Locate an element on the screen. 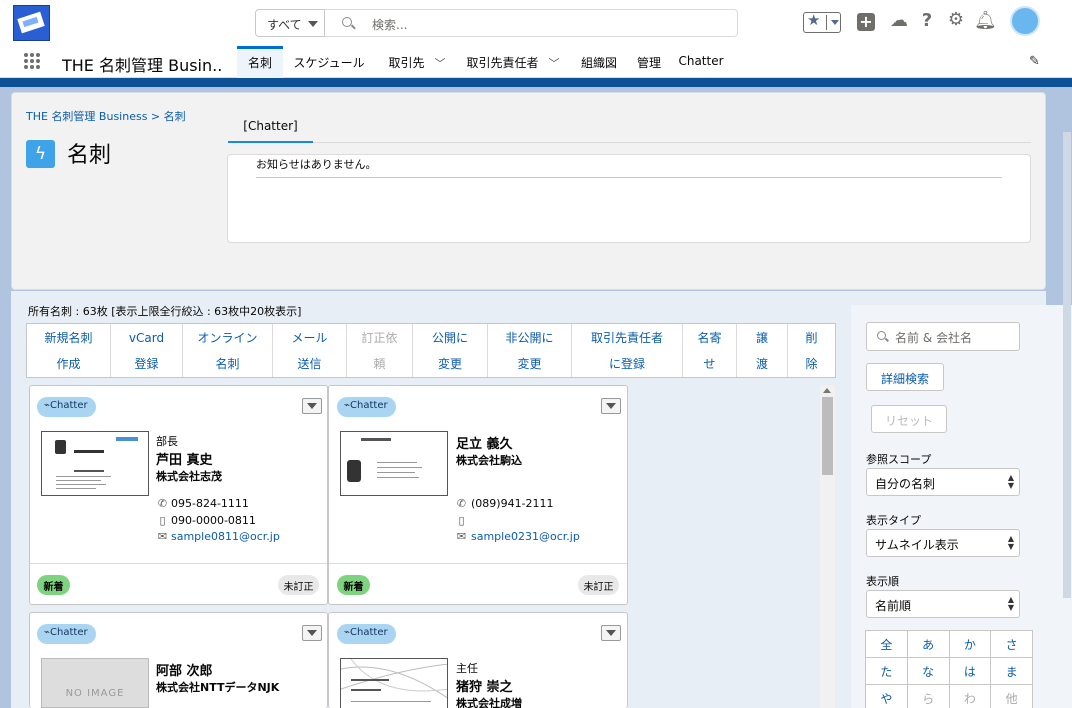  kana-filter-button: あ is located at coordinates (928, 644).